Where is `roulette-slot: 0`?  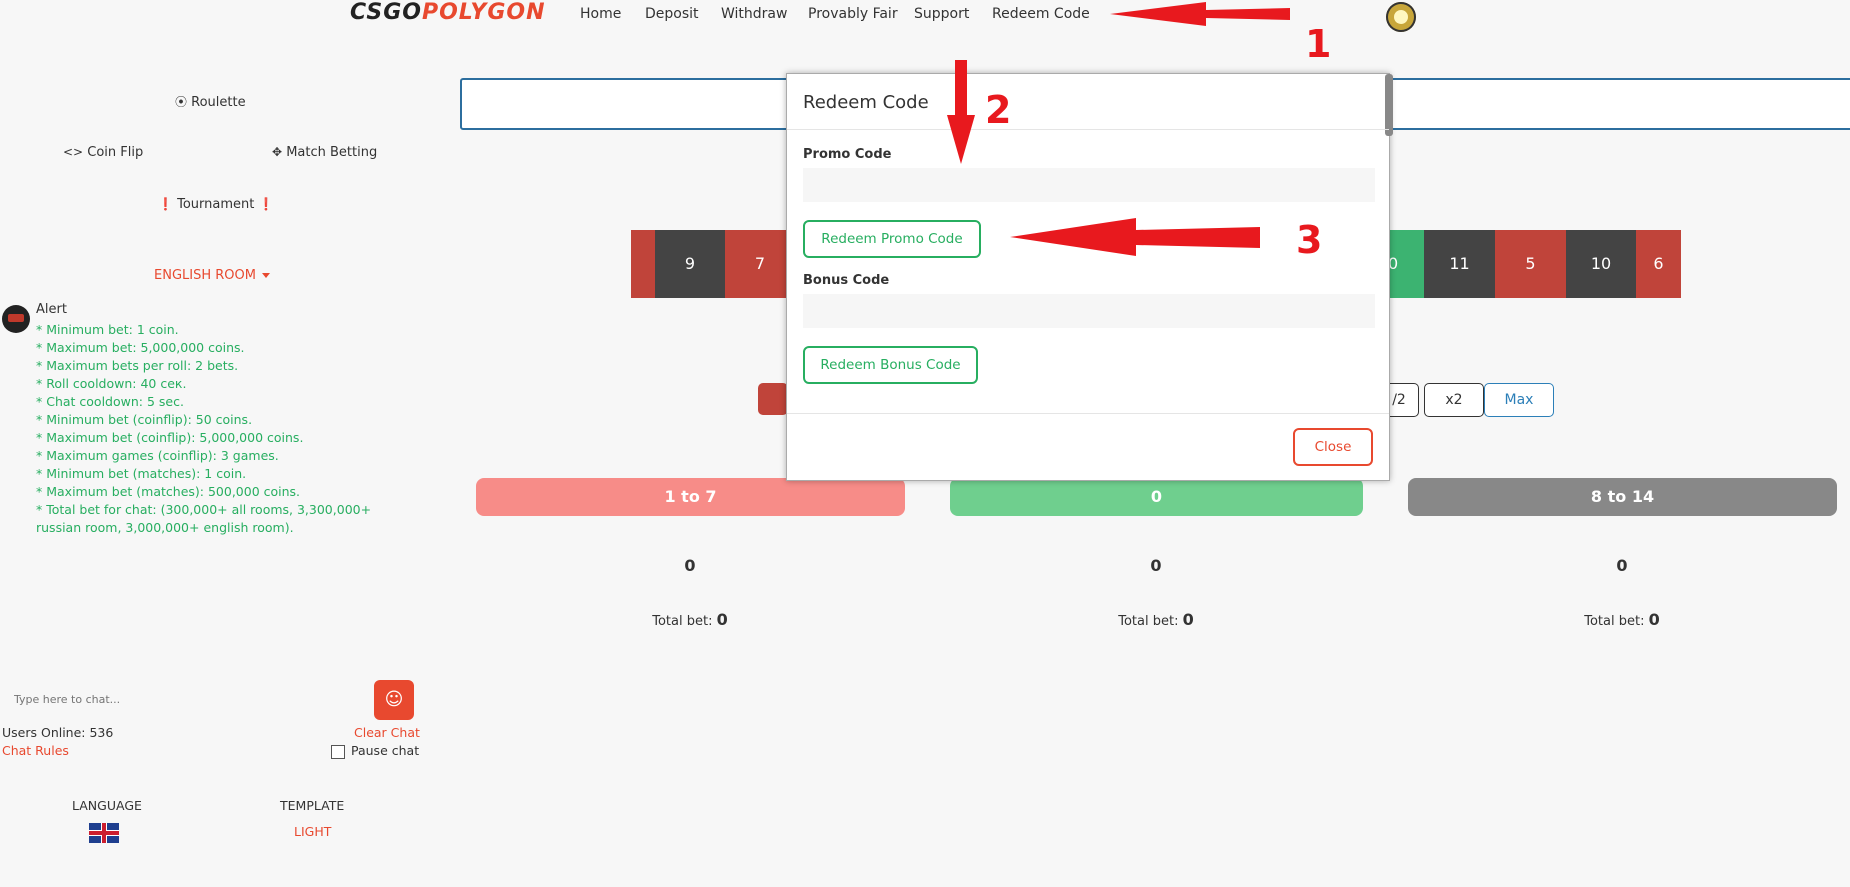 roulette-slot: 0 is located at coordinates (1406, 264).